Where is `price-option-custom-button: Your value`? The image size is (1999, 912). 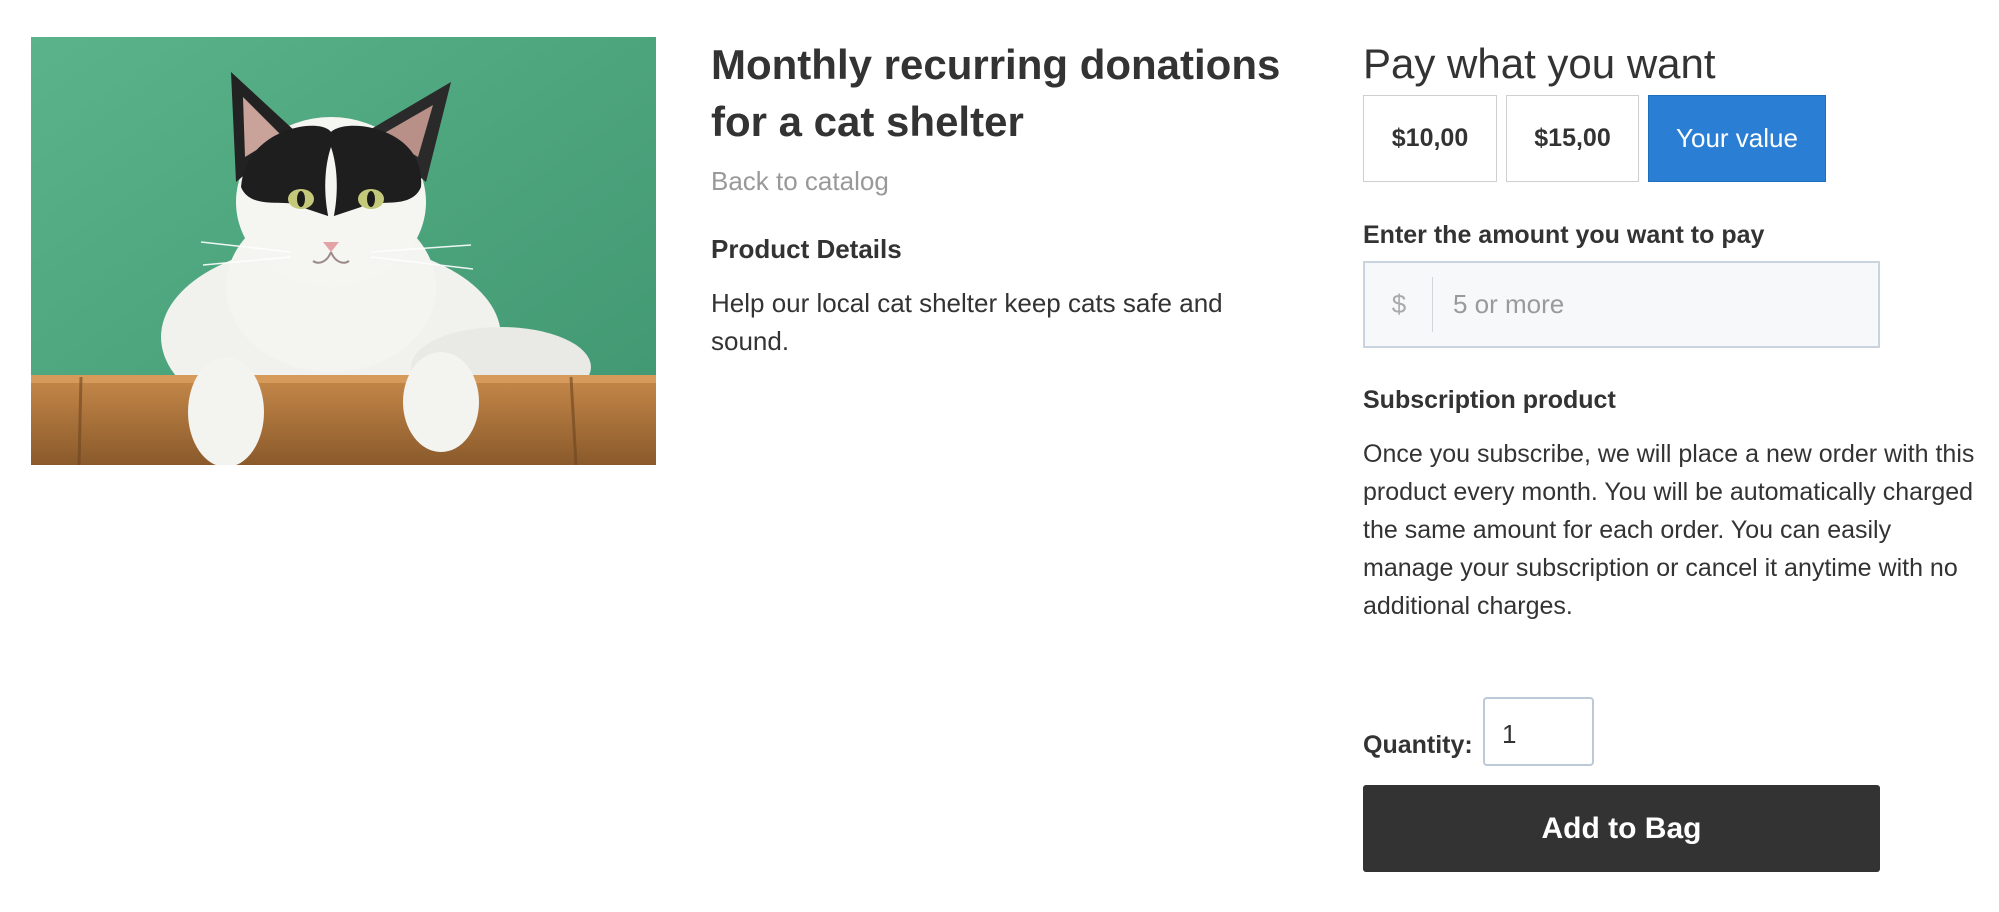
price-option-custom-button: Your value is located at coordinates (1737, 138).